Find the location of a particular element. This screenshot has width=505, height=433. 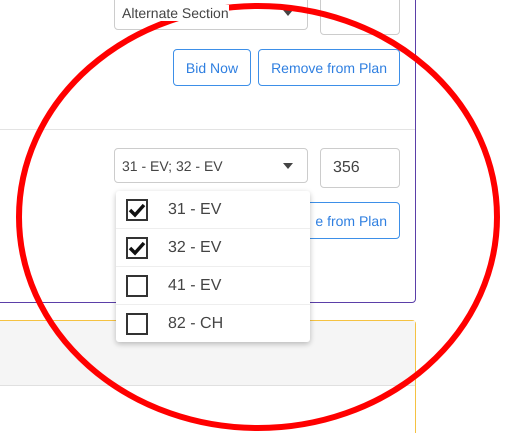

dropdown-option: 41 - EV is located at coordinates (213, 286).